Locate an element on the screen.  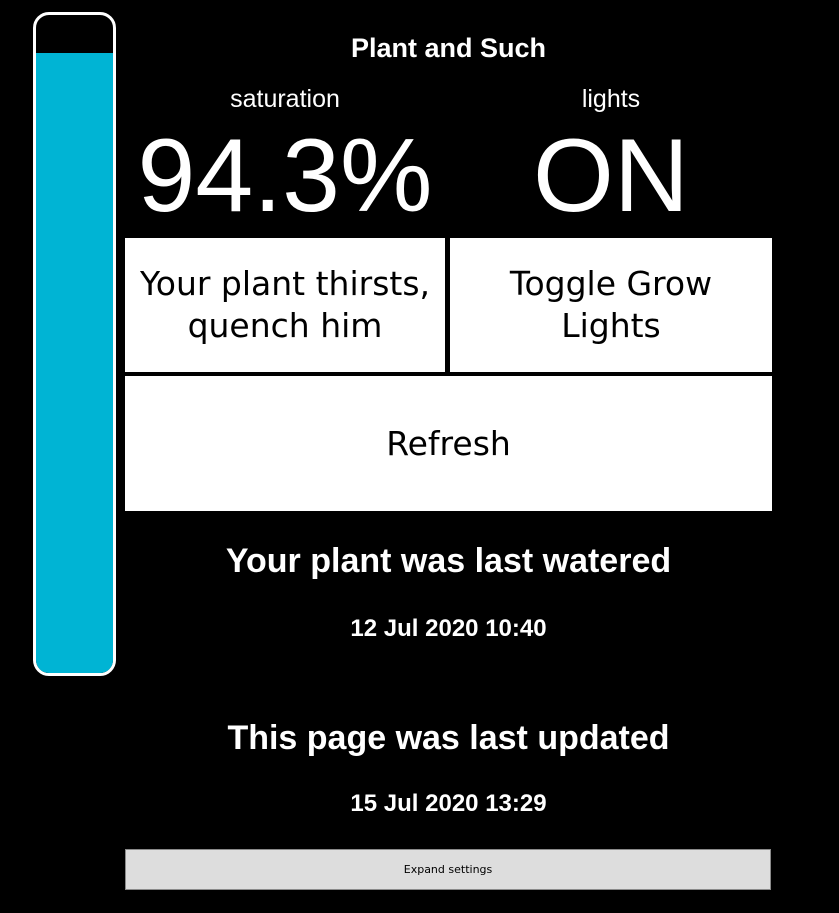
lights-value: ON is located at coordinates (611, 176).